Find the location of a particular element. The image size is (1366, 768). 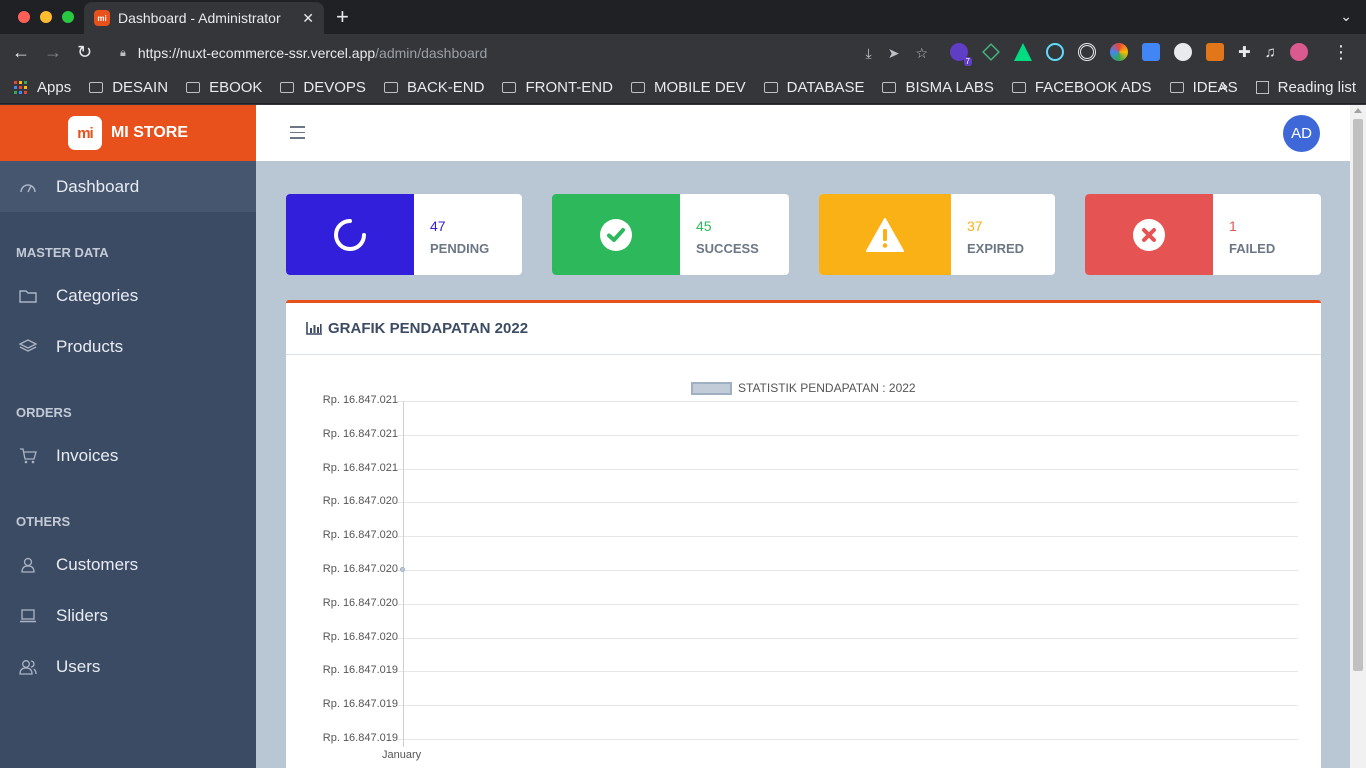

app-header: AD is located at coordinates (803, 133).